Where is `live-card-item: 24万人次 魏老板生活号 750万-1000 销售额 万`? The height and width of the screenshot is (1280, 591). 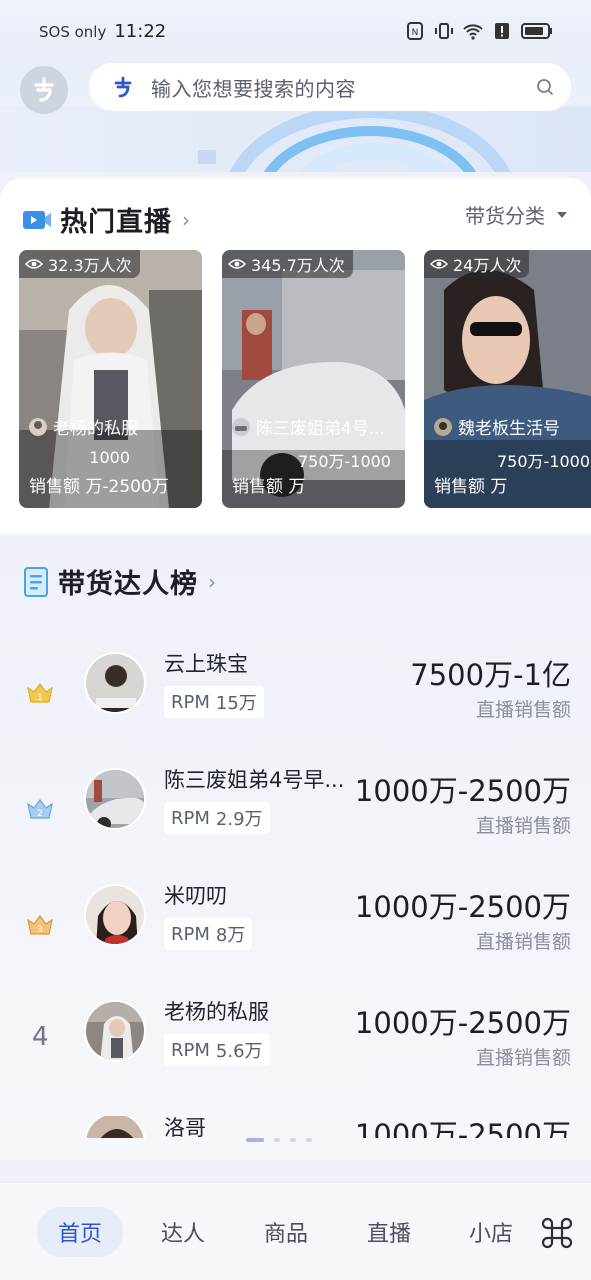
live-card-item: 24万人次 魏老板生活号 750万-1000 销售额 万 is located at coordinates (507, 379).